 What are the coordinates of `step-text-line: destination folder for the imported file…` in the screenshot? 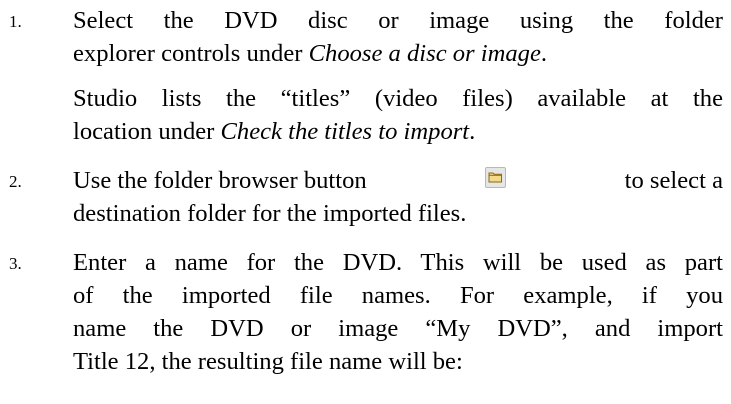 It's located at (270, 213).